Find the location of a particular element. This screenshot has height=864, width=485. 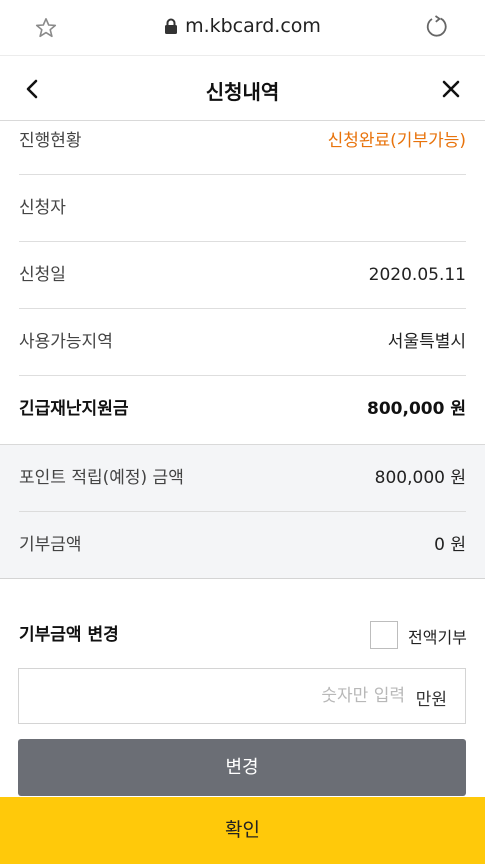

reload-icon is located at coordinates (437, 27).